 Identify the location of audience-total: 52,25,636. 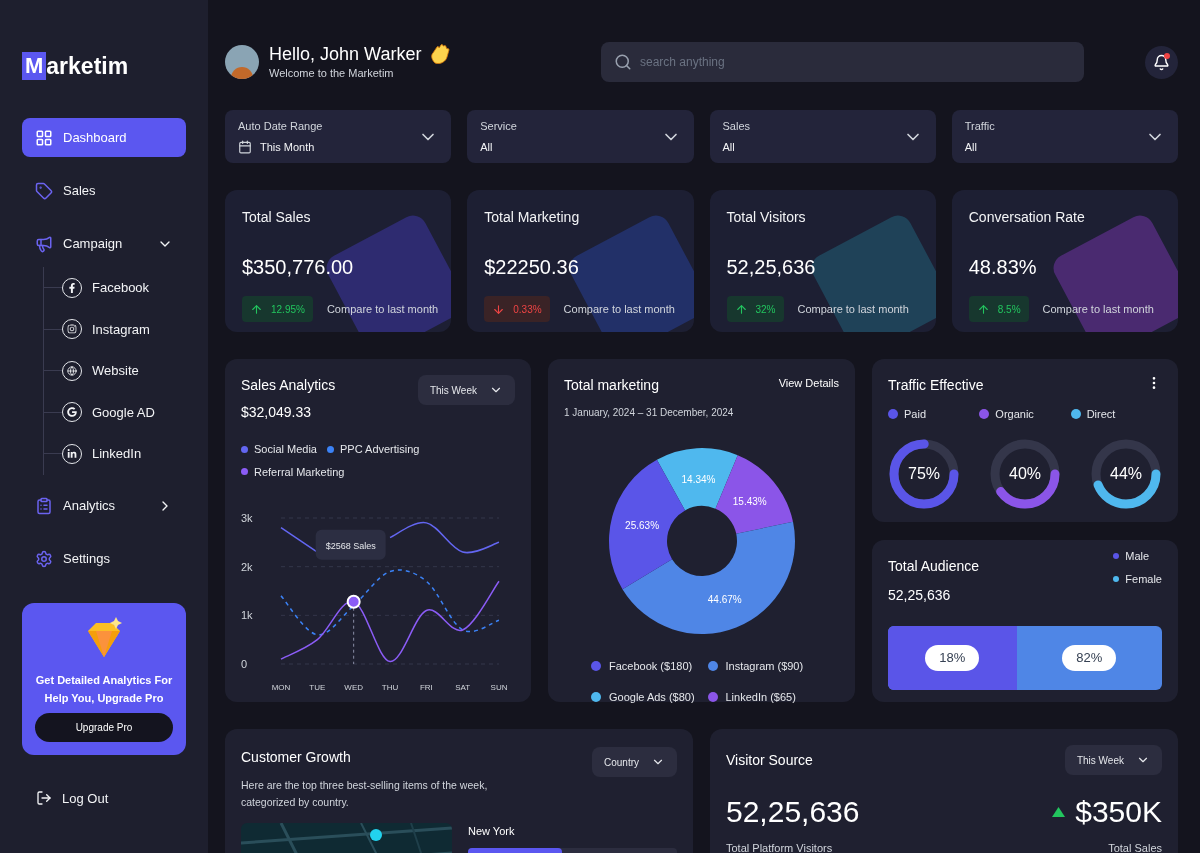
(920, 595).